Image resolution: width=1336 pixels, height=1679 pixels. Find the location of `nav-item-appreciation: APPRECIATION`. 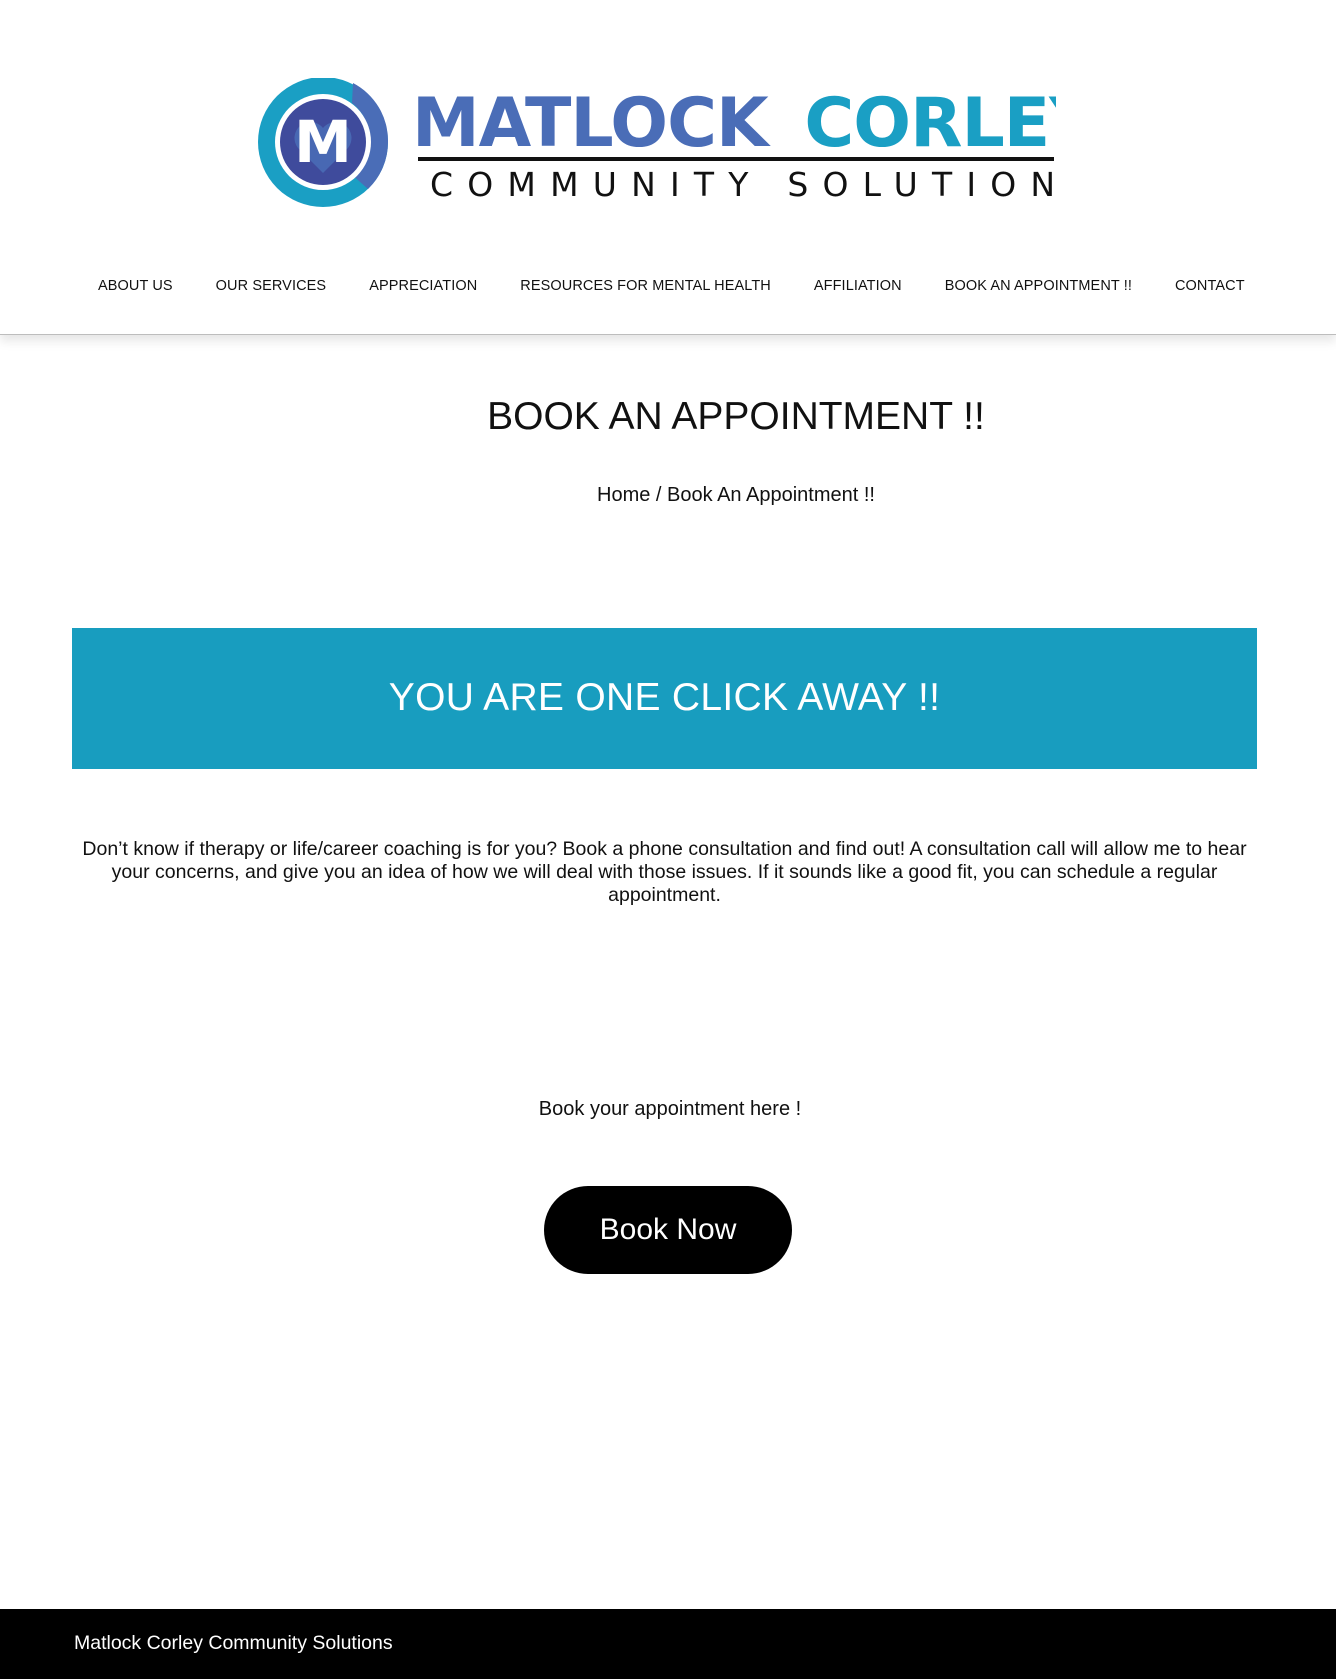

nav-item-appreciation: APPRECIATION is located at coordinates (423, 286).